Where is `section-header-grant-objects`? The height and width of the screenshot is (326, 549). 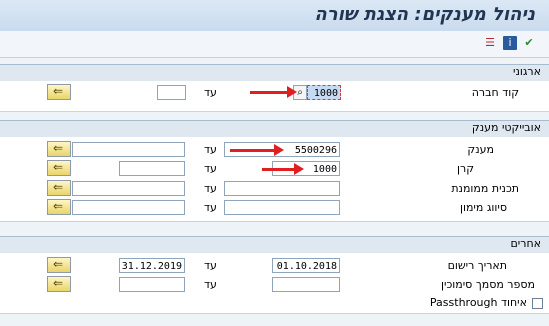
section-header-grant-objects is located at coordinates (274, 129).